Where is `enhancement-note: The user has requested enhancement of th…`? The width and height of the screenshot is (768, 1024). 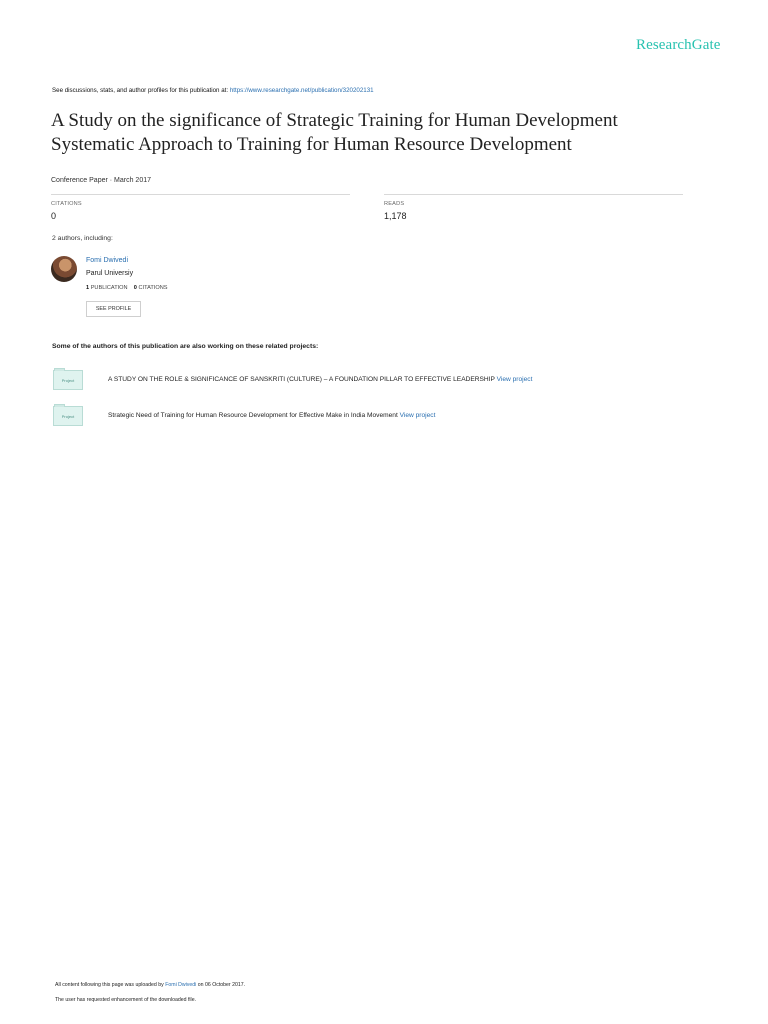
enhancement-note: The user has requested enhancement of th… is located at coordinates (126, 1000).